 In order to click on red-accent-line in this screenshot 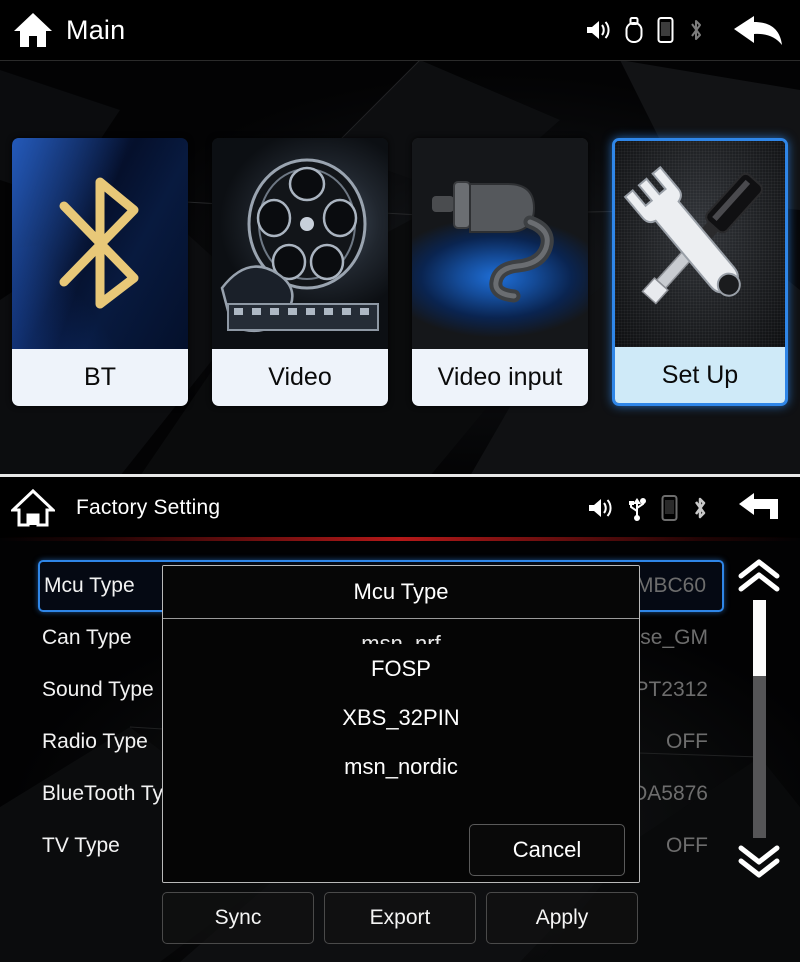, I will do `click(400, 539)`.